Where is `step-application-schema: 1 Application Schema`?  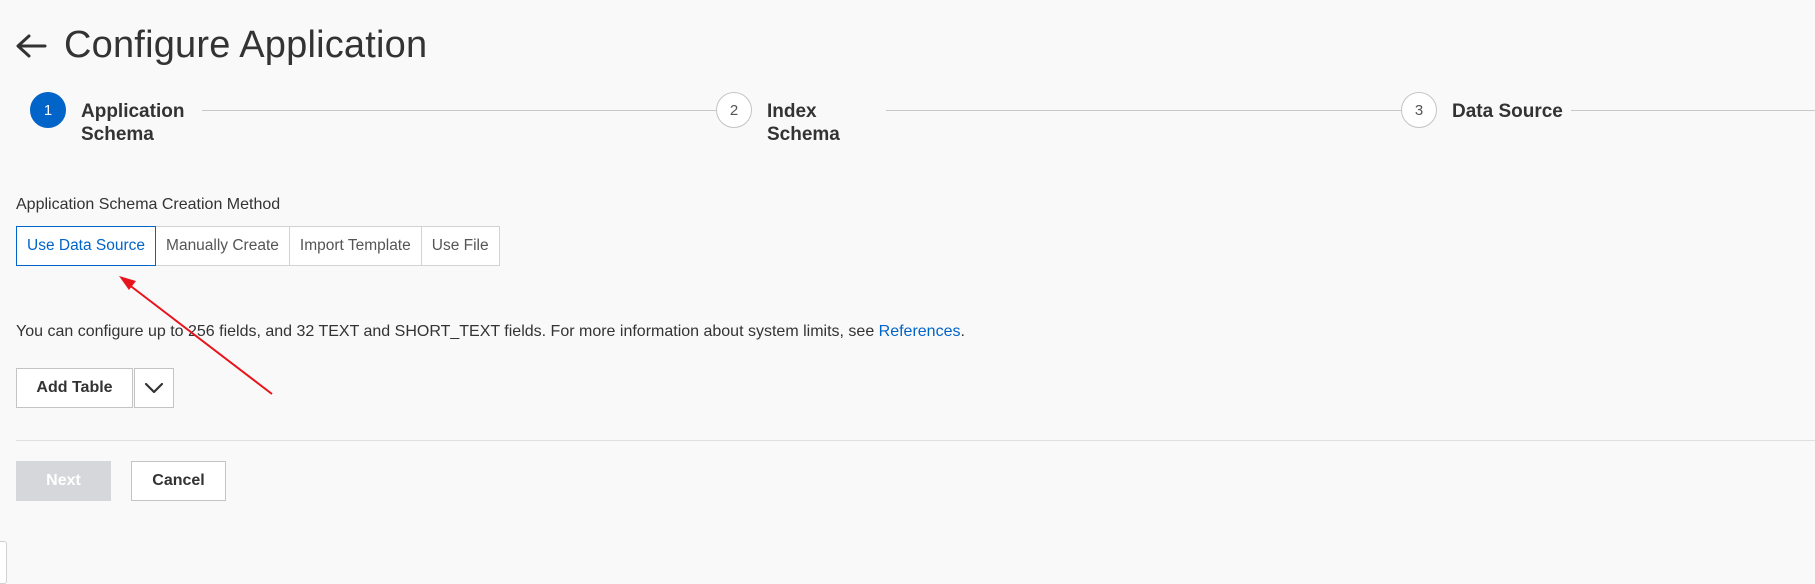
step-application-schema: 1 Application Schema is located at coordinates (115, 119).